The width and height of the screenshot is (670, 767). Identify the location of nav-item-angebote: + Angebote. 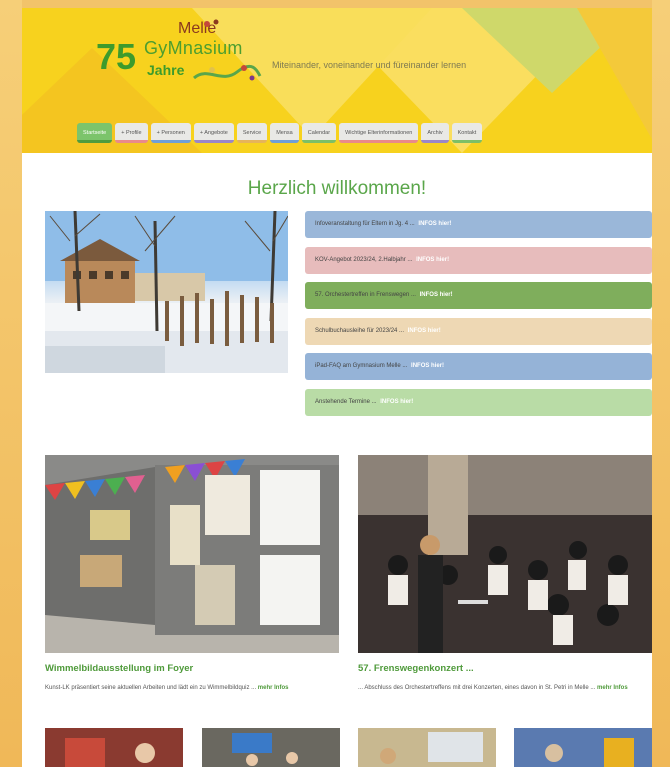
(213, 133).